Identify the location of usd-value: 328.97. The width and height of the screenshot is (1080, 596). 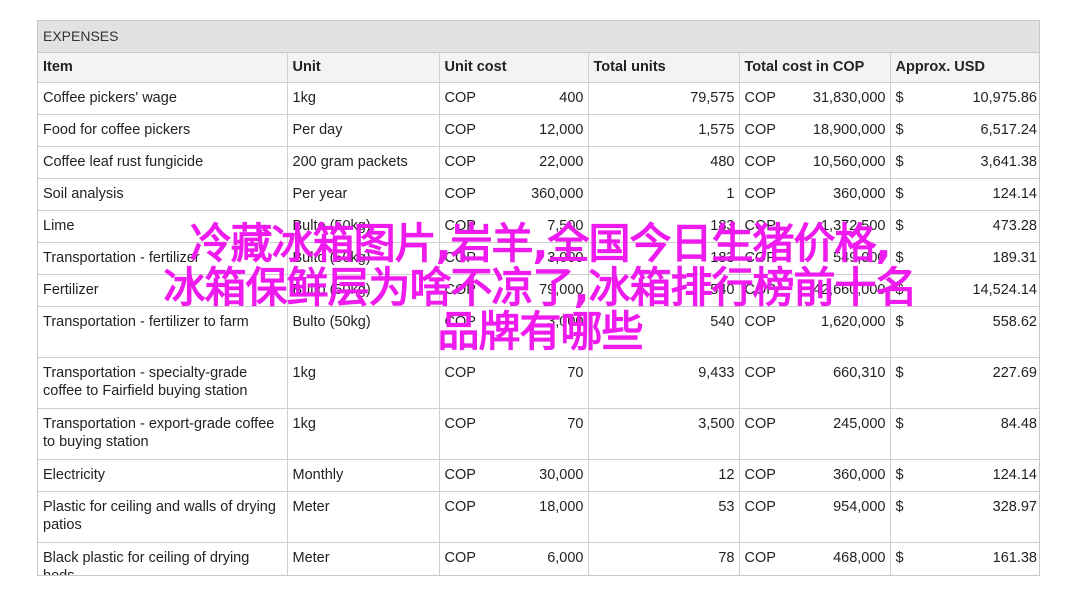
(1014, 507).